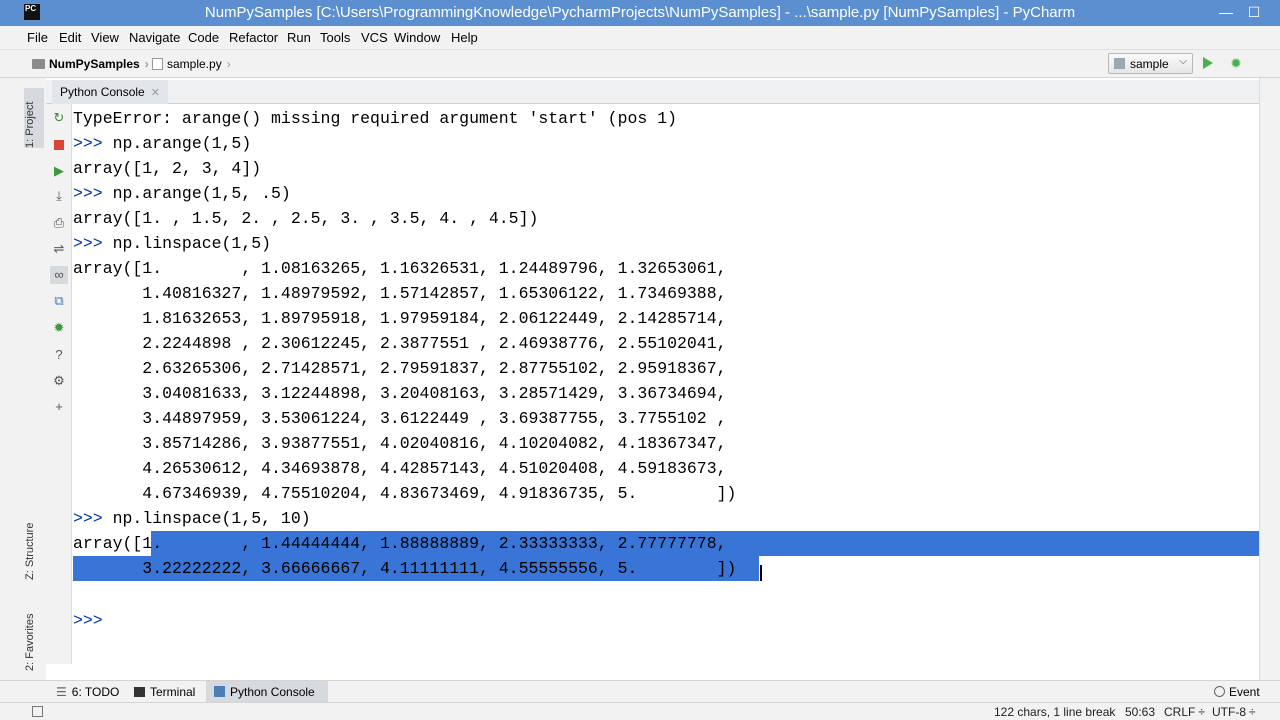  Describe the element at coordinates (299, 37) in the screenshot. I see `menu-run: Run` at that location.